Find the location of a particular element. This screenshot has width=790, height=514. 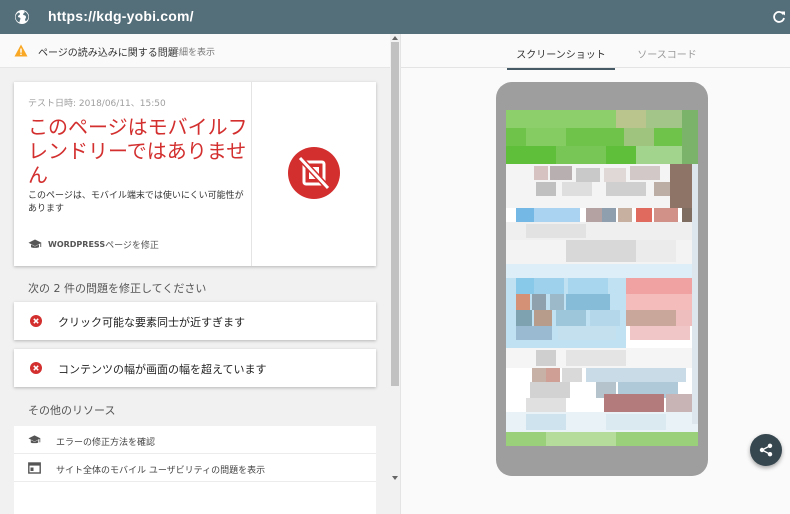

resource-text: サイト全体のモバイル ユーザビリティの問題を表示 is located at coordinates (161, 471).